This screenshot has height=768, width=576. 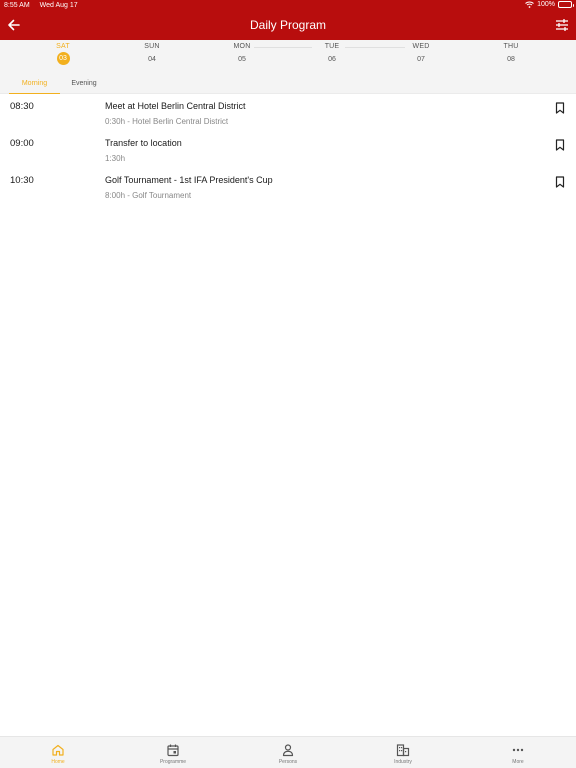 What do you see at coordinates (518, 762) in the screenshot?
I see `tab-more-label: More` at bounding box center [518, 762].